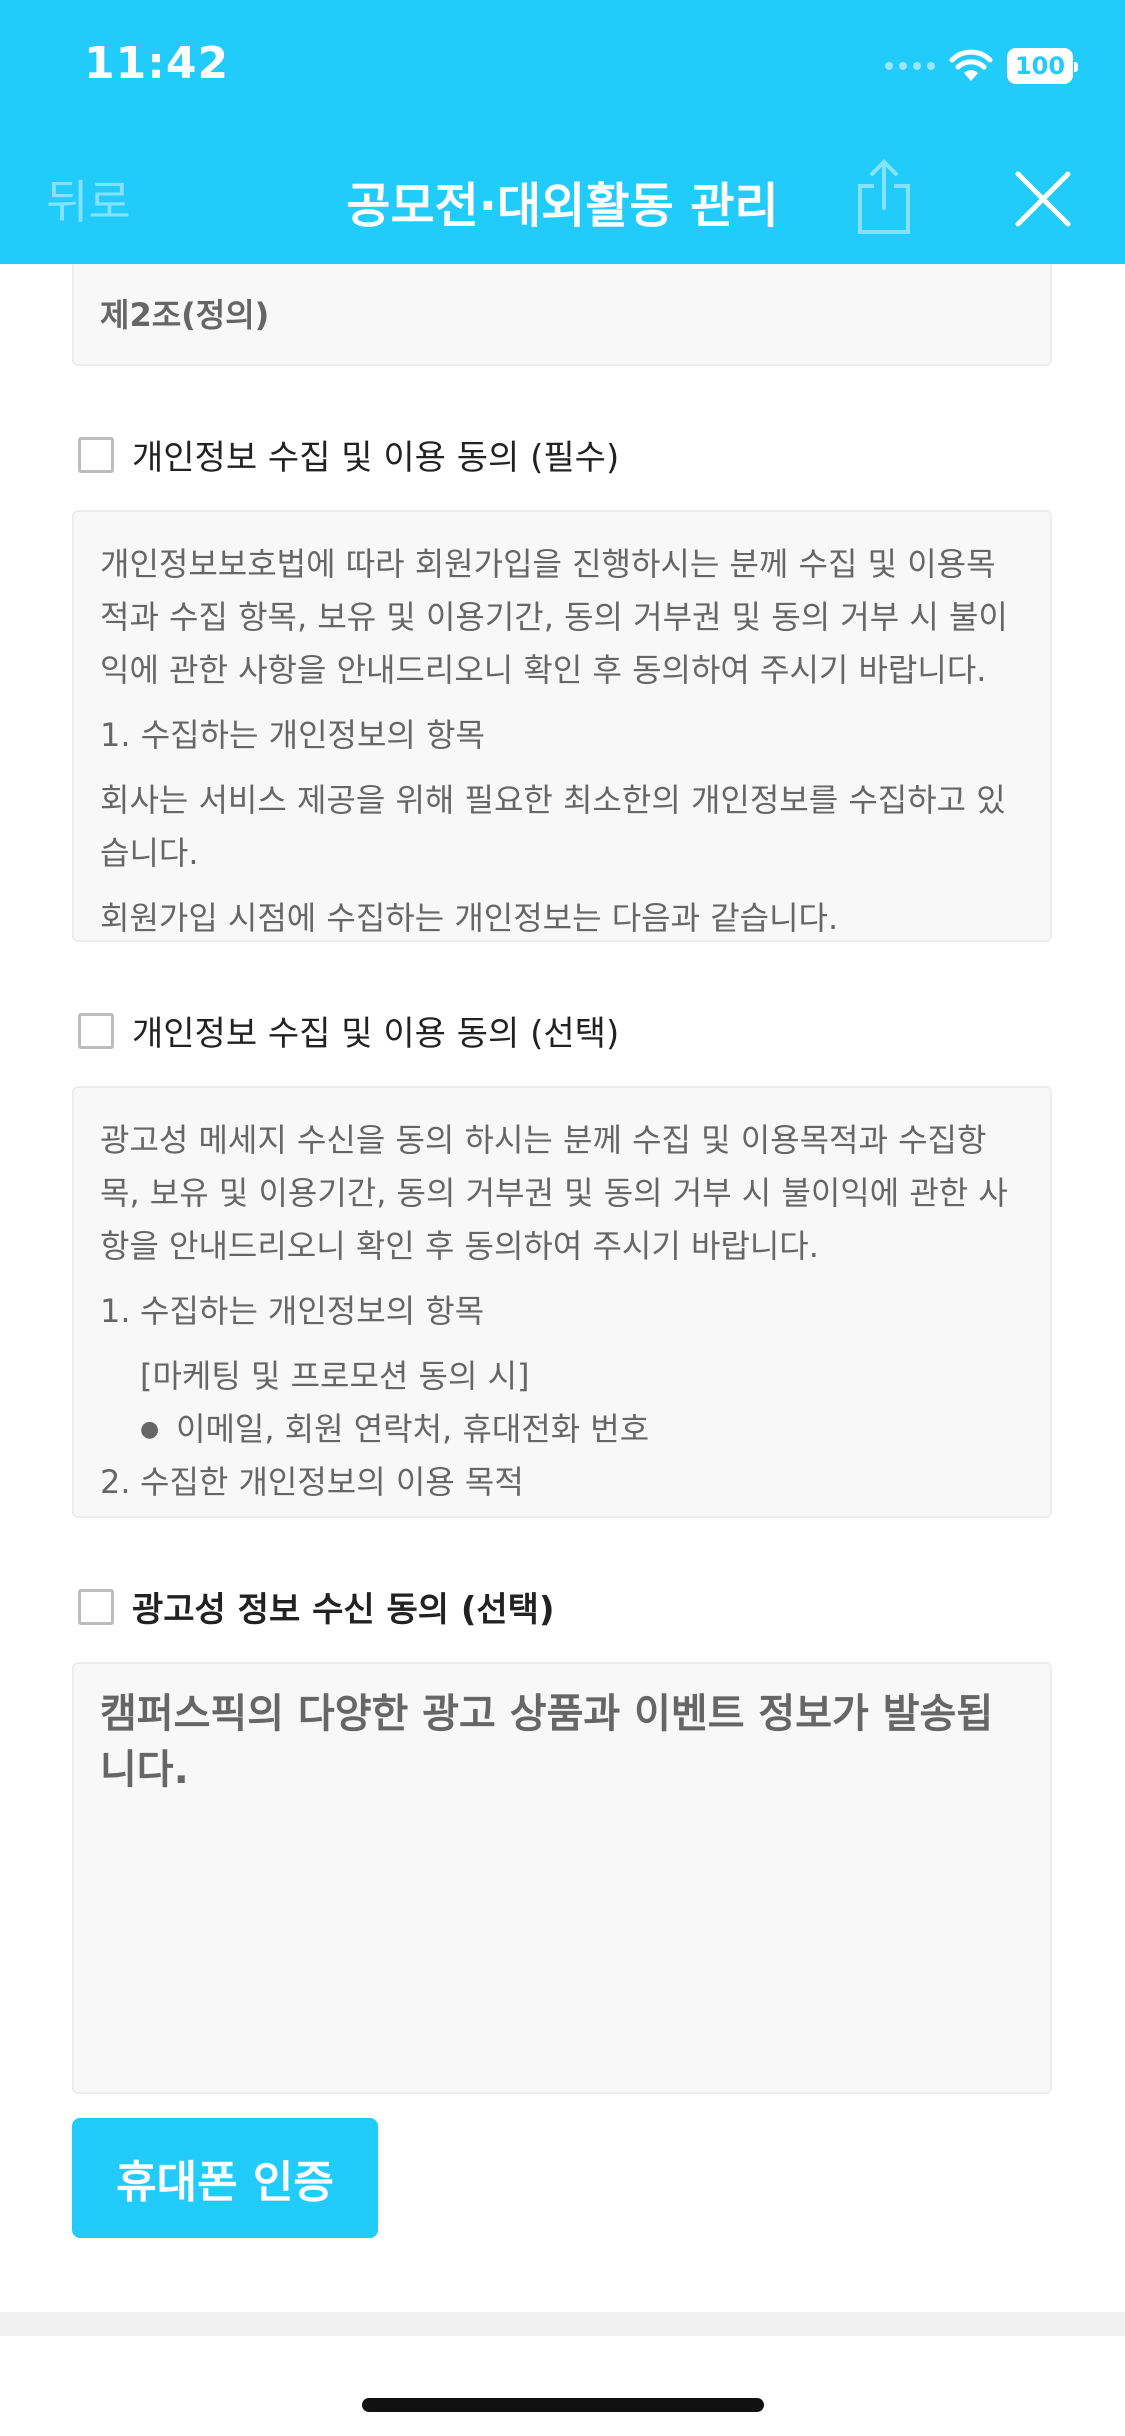  Describe the element at coordinates (562, 132) in the screenshot. I see `top-bar: 11:42 100 뒤로 공모전·대외활동 관리` at that location.